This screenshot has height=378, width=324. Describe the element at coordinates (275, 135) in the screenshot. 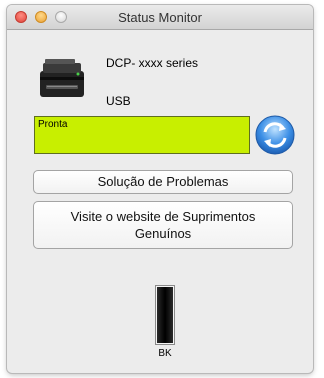

I see `refresh-icon` at that location.